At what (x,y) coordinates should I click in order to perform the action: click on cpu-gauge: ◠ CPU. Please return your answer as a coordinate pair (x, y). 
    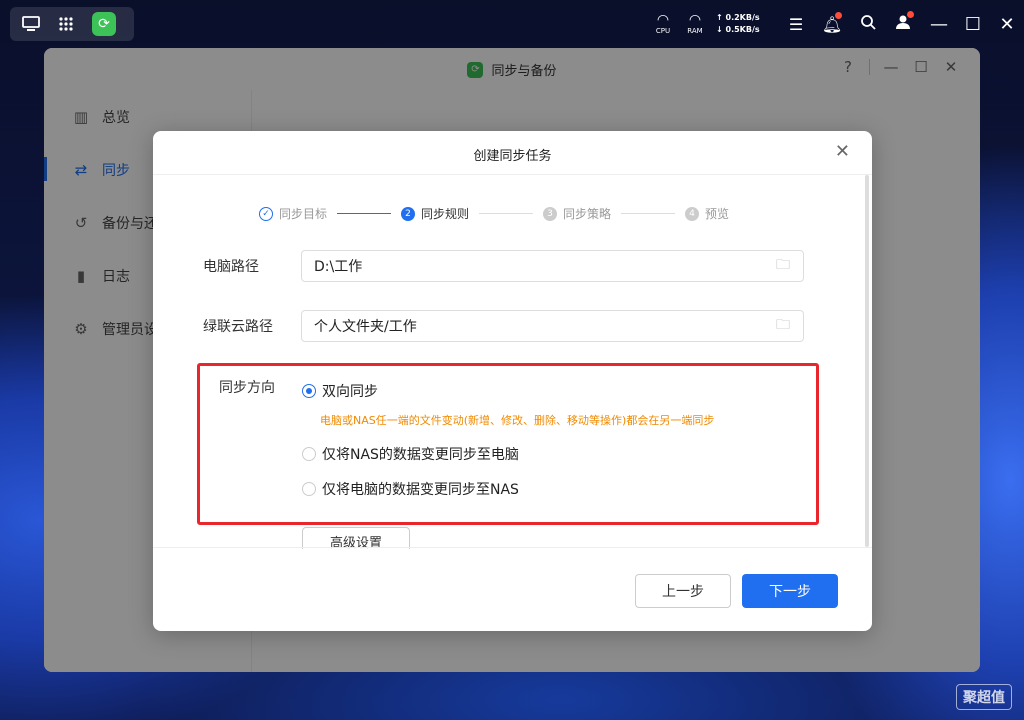
    Looking at the image, I should click on (663, 24).